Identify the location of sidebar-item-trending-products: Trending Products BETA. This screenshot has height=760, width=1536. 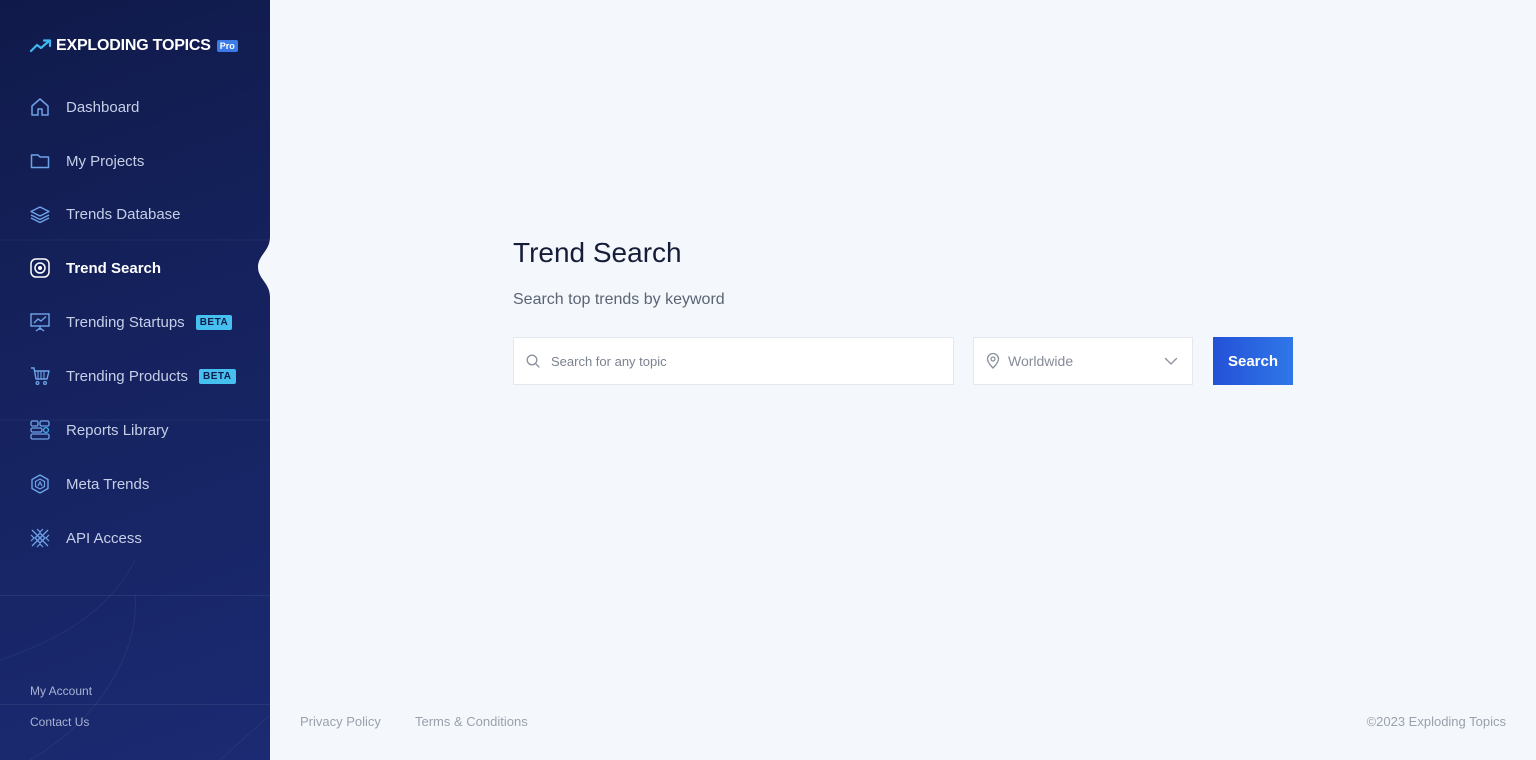
(133, 376).